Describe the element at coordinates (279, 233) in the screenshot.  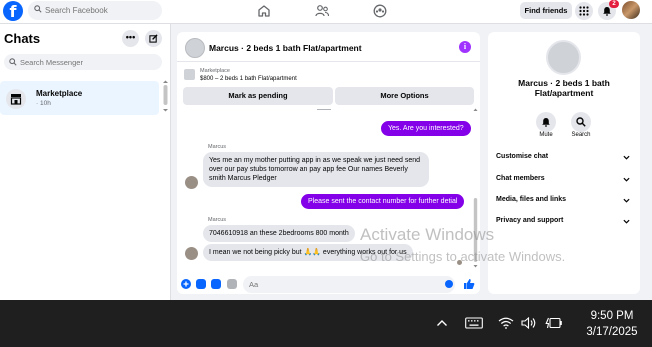
I see `incoming-message: 7046610918 an these 2bedrooms 800 month` at that location.